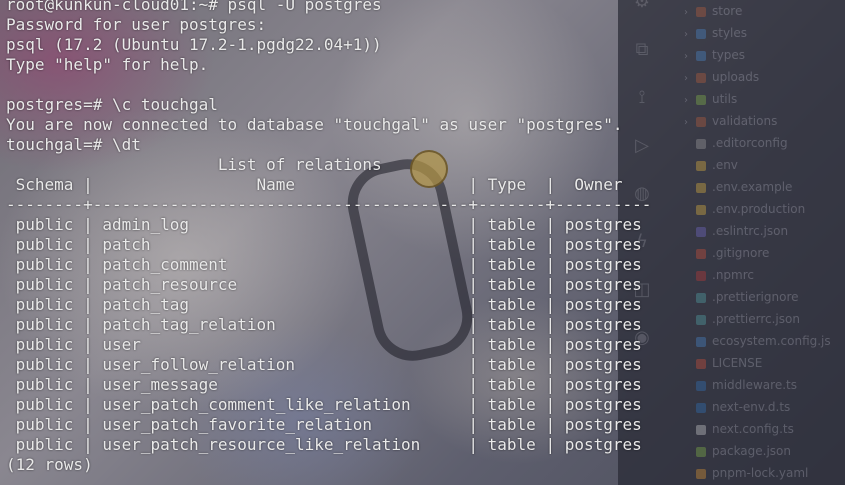  I want to click on explorer-item: .prettierignore, so click(747, 297).